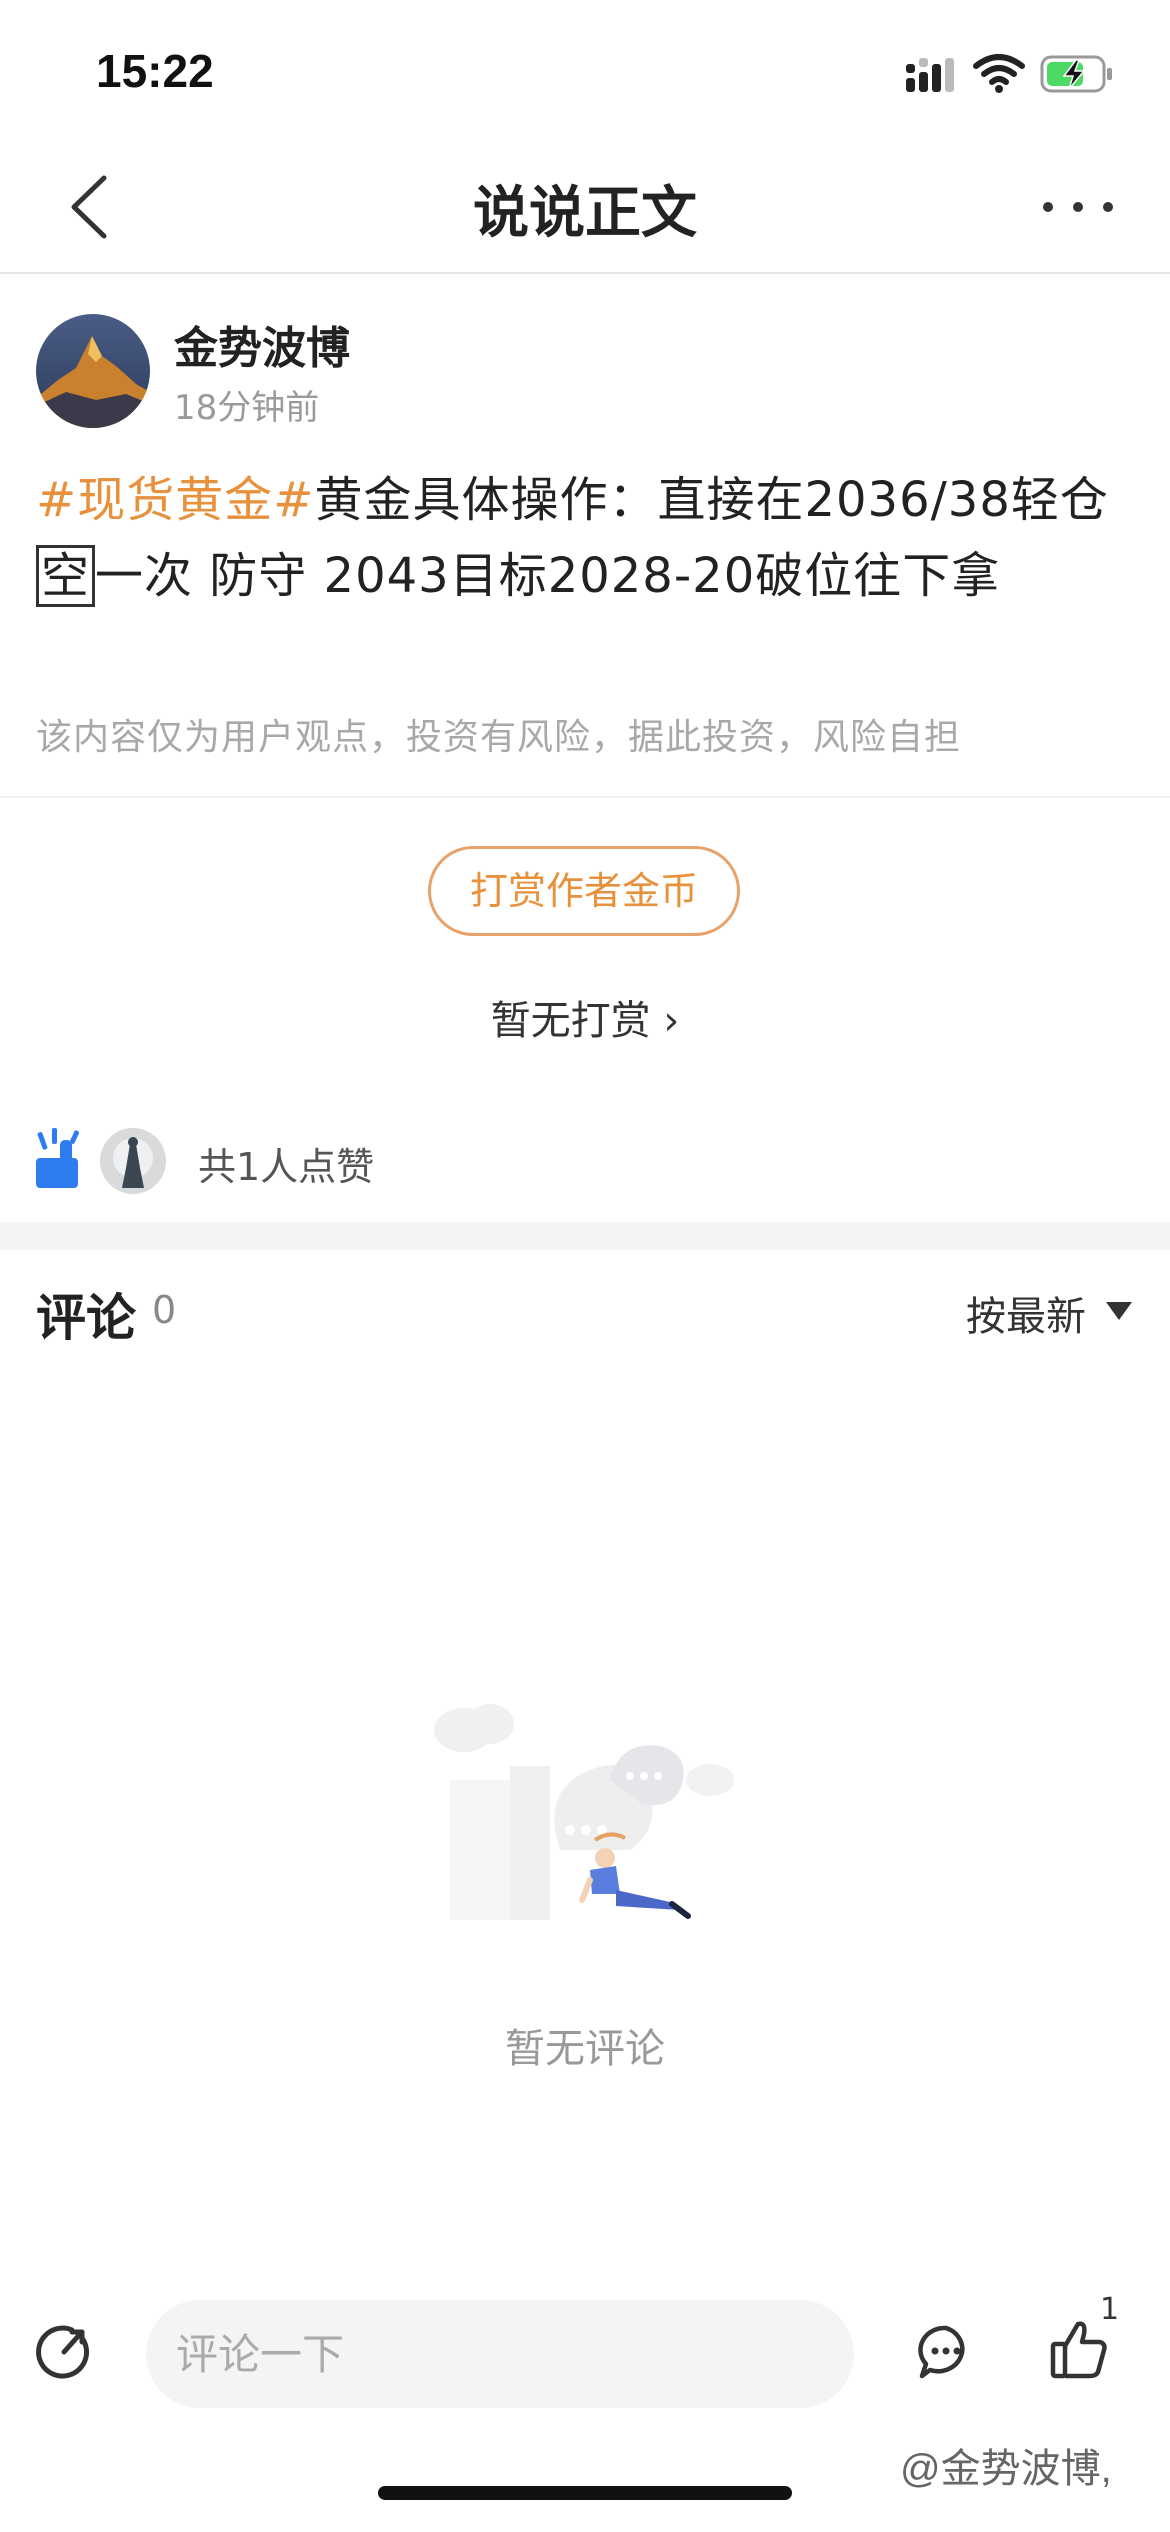 This screenshot has height=2532, width=1170. What do you see at coordinates (585, 2049) in the screenshot?
I see `empty-comments-text: 暂无评论` at bounding box center [585, 2049].